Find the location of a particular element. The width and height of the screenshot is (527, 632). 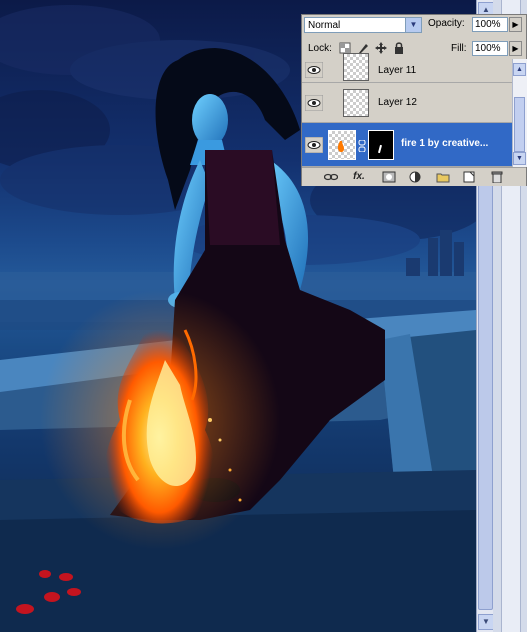

fill-slider-arrow-icon: ▶ is located at coordinates (515, 48).